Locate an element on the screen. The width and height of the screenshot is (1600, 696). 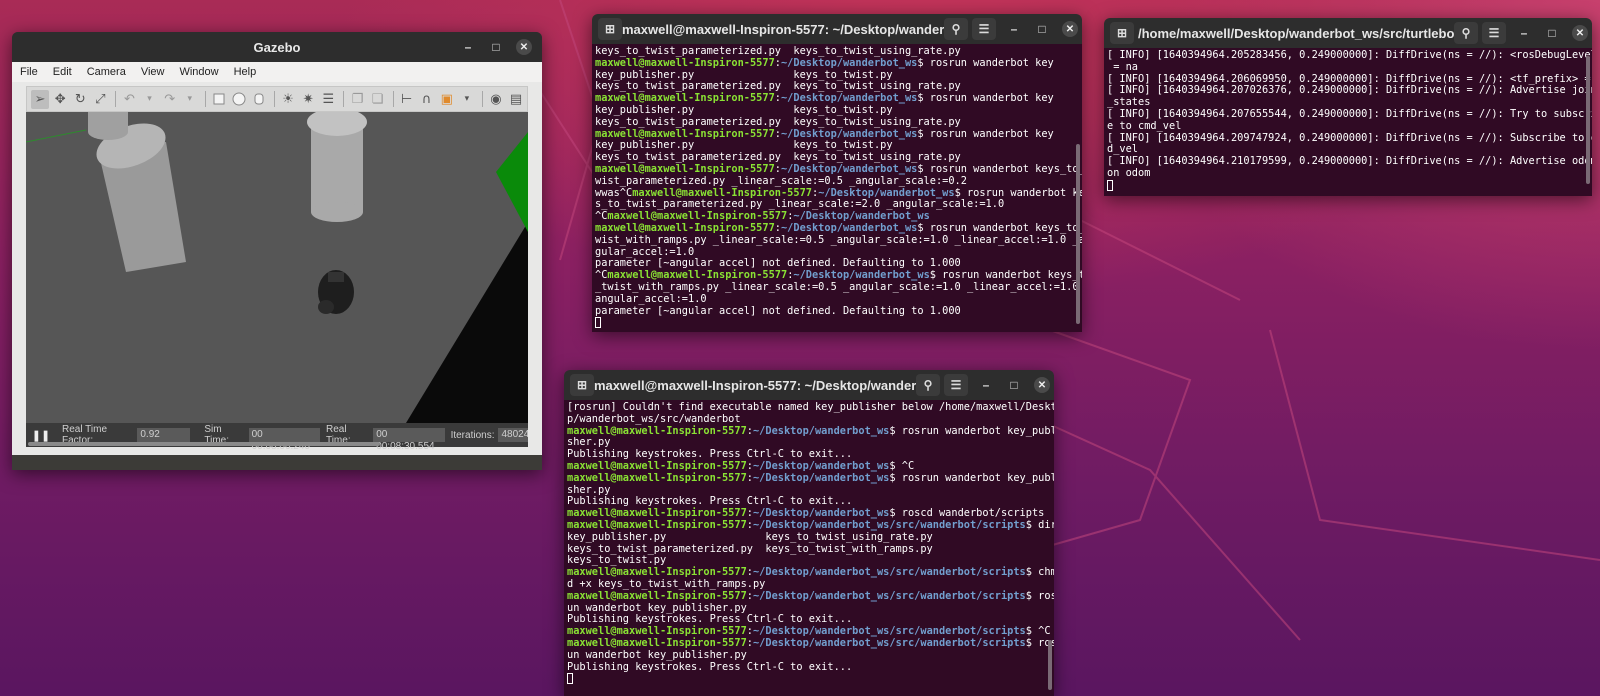
scale-mode-icon: ⤢ is located at coordinates (100, 99).